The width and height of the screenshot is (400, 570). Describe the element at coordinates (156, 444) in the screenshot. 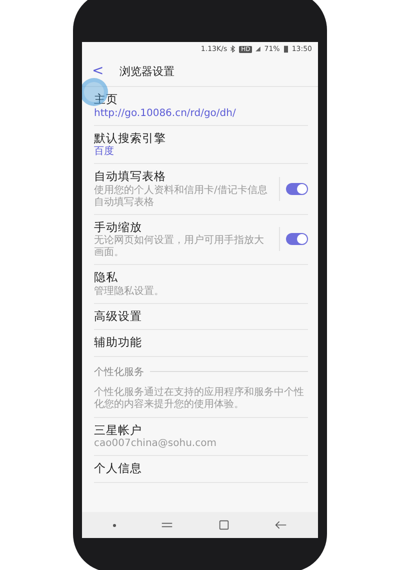

I see `item-subtitle: cao007china@sohu.com` at that location.